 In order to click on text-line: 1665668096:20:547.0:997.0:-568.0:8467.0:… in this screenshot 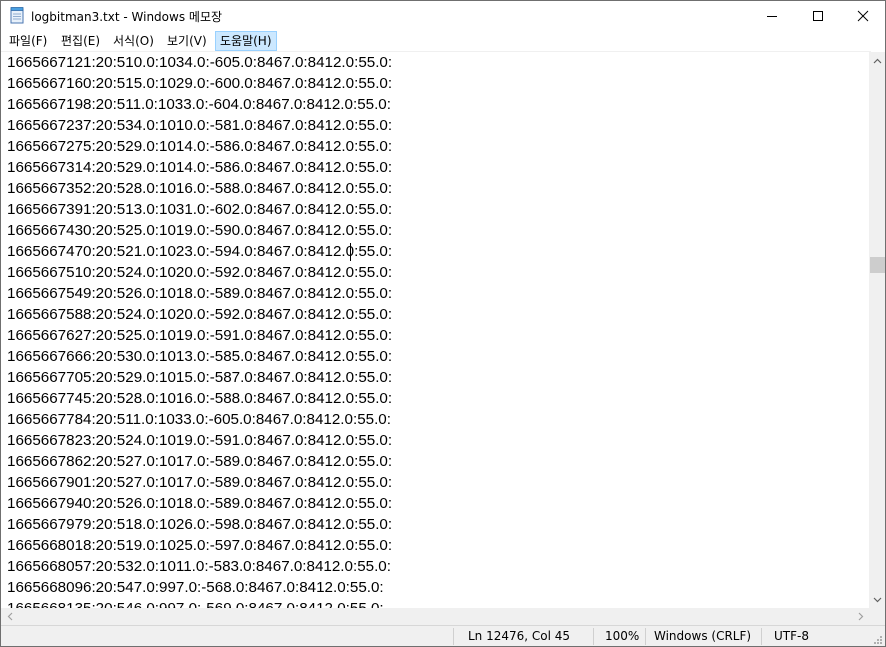, I will do `click(195, 587)`.